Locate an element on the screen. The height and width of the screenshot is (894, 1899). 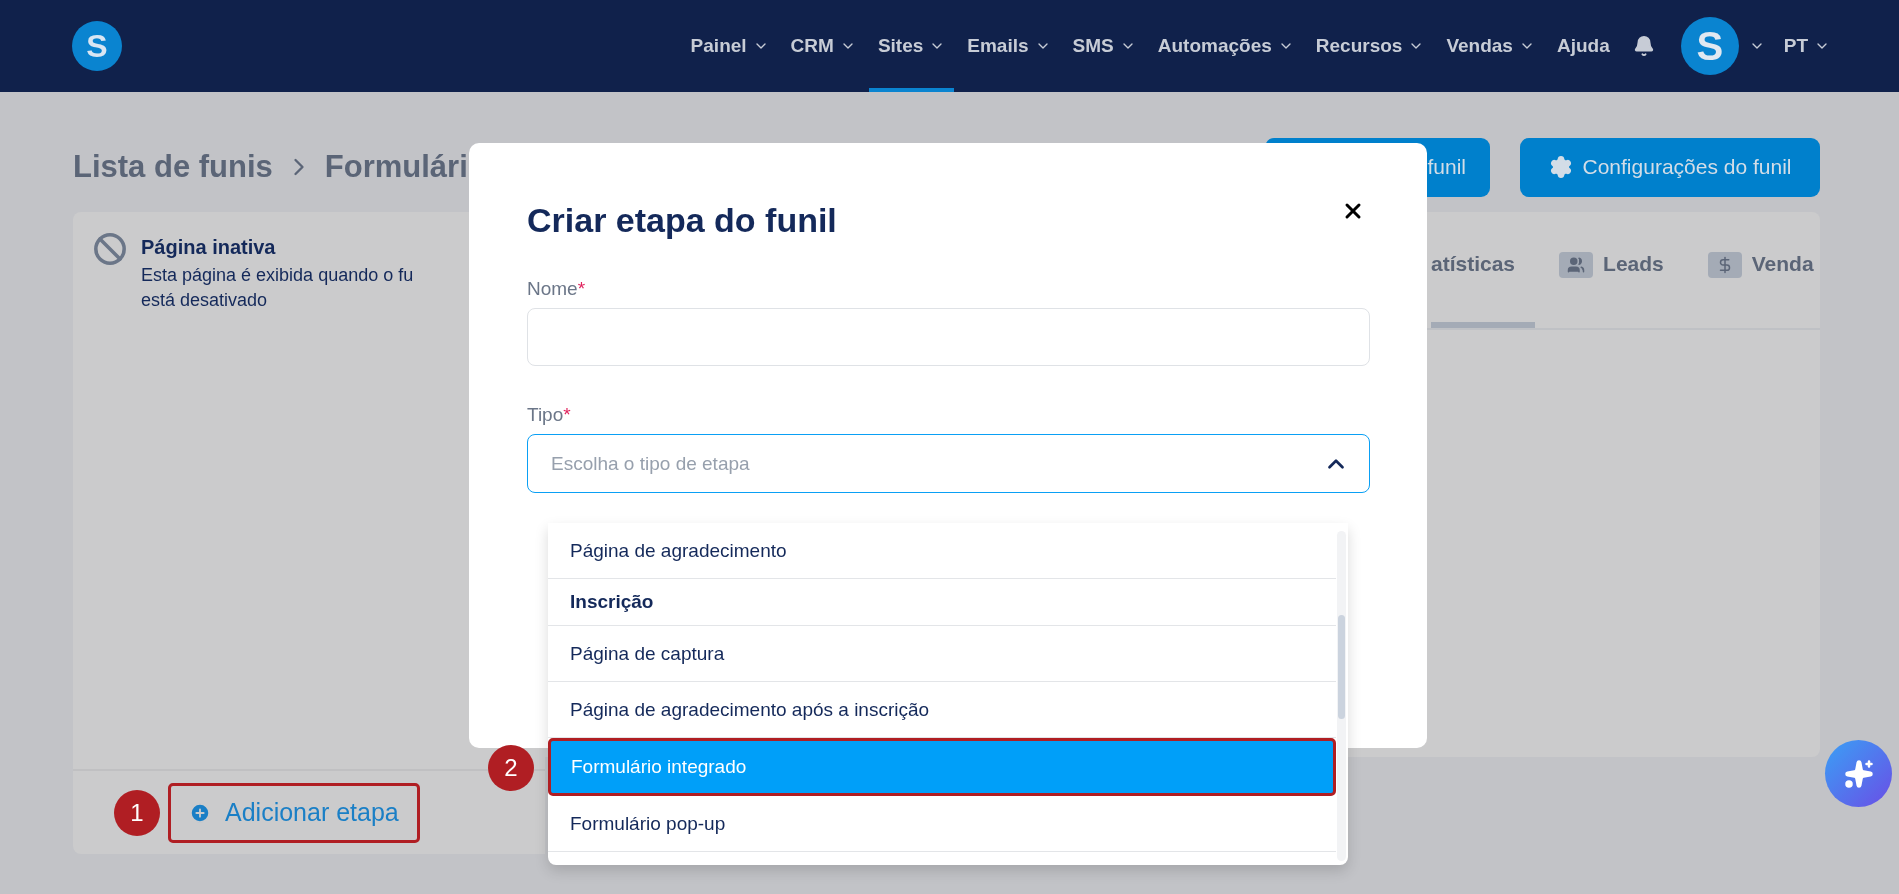
name-field is located at coordinates (948, 337).